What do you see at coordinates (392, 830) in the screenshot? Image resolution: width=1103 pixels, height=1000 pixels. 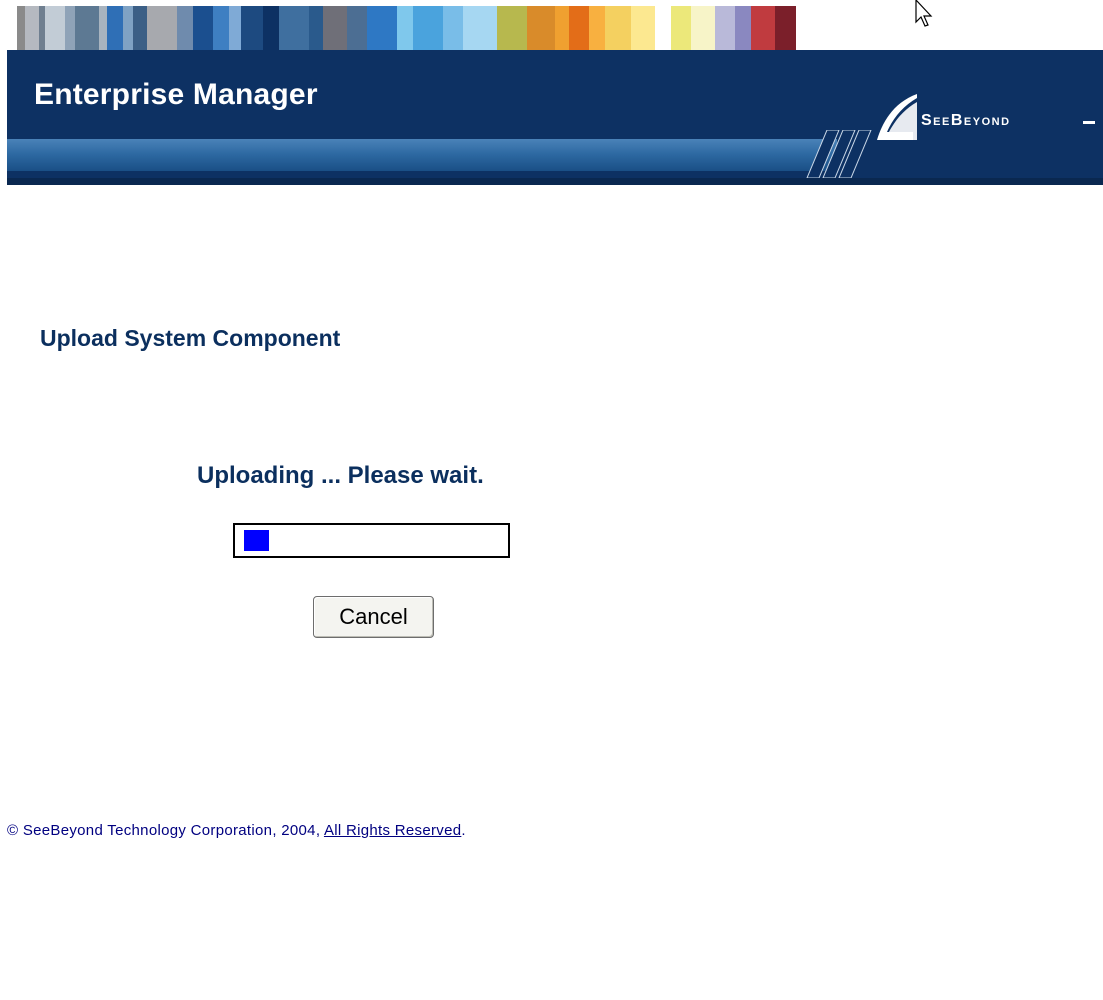 I see `all-rights-reserved-link: All Rights Reserved` at bounding box center [392, 830].